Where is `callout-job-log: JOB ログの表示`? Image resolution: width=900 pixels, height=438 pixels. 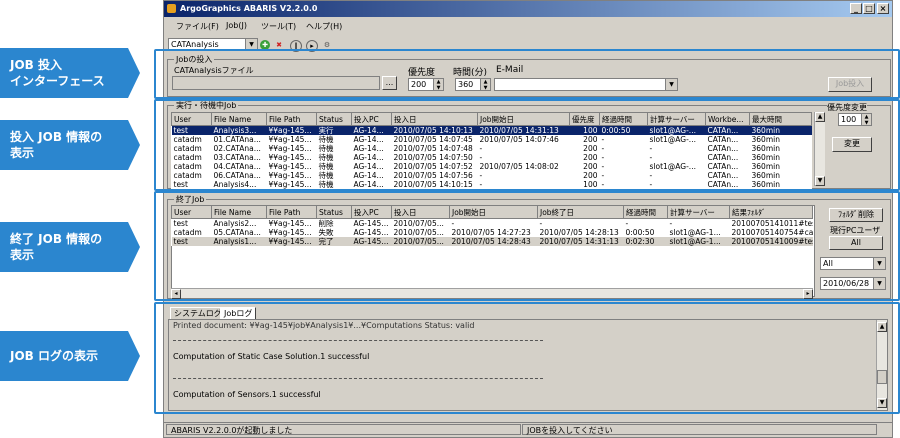
callout-job-log: JOB ログの表示 is located at coordinates (70, 356).